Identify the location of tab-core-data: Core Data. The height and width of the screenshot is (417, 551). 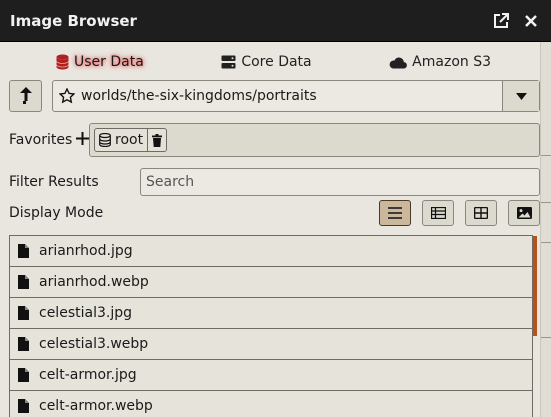
(266, 62).